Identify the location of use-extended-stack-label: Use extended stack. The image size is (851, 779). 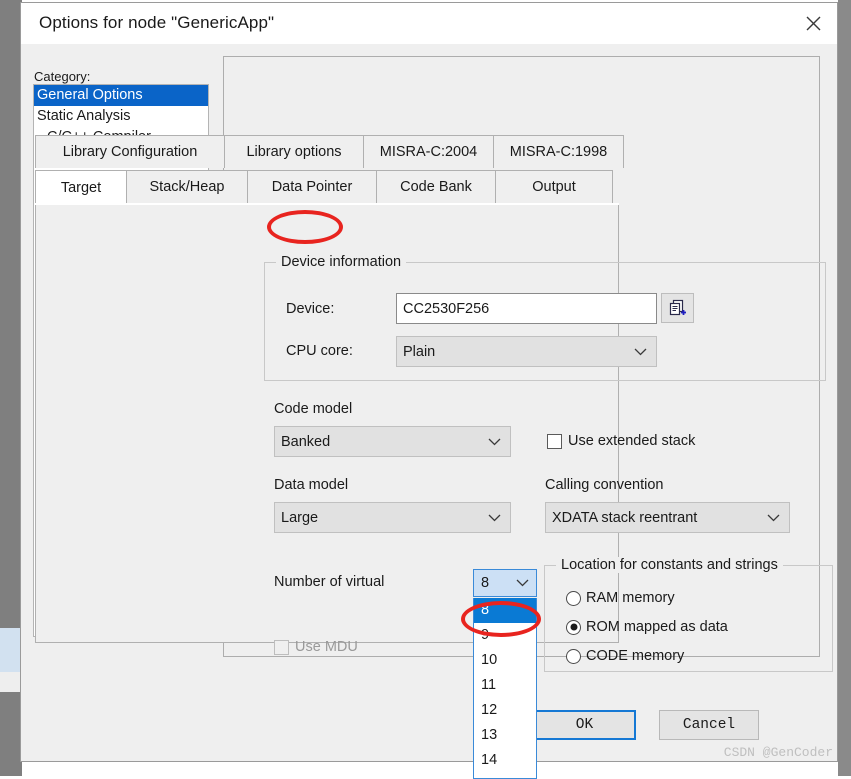
(632, 441).